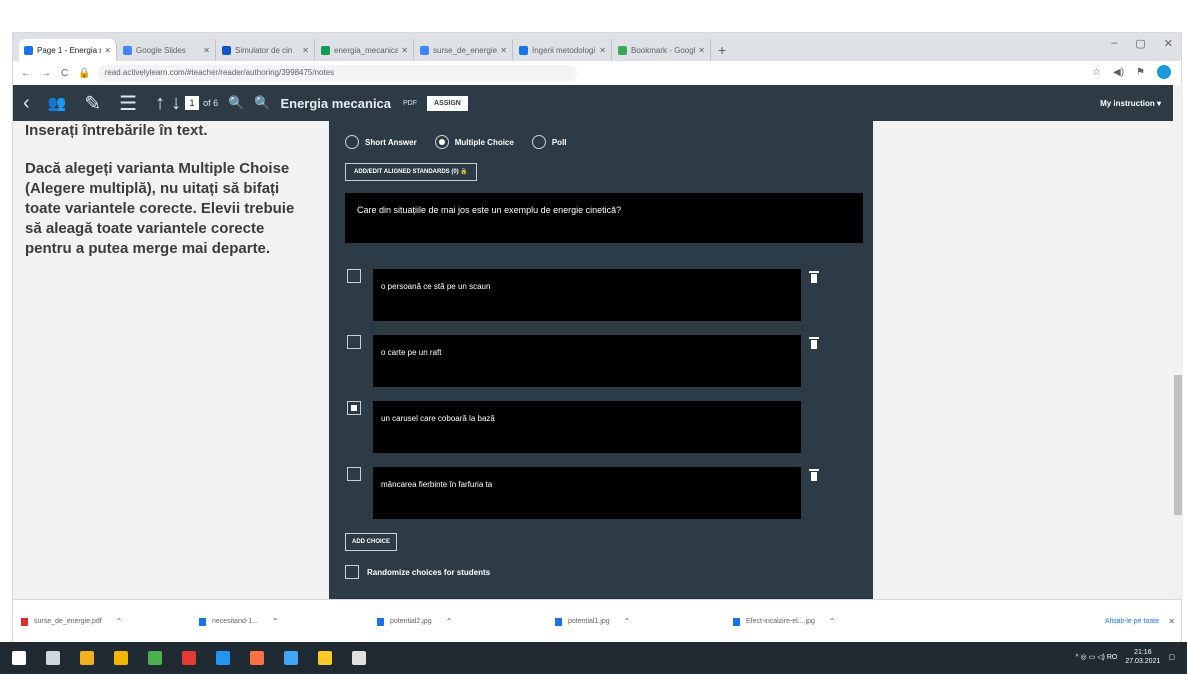 The height and width of the screenshot is (674, 1187). I want to click on edge-icon, so click(291, 658).